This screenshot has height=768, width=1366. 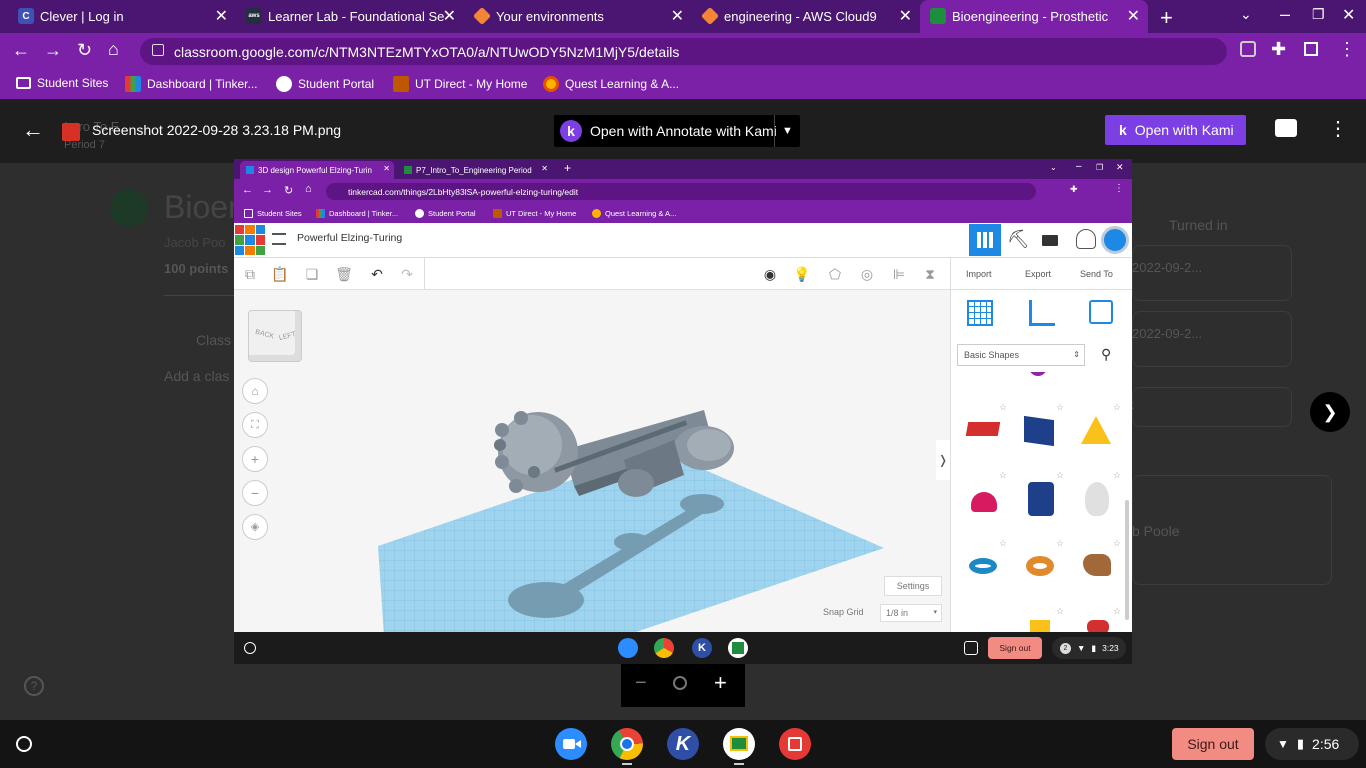 What do you see at coordinates (943, 460) in the screenshot?
I see `panel-toggle-icon: ❭` at bounding box center [943, 460].